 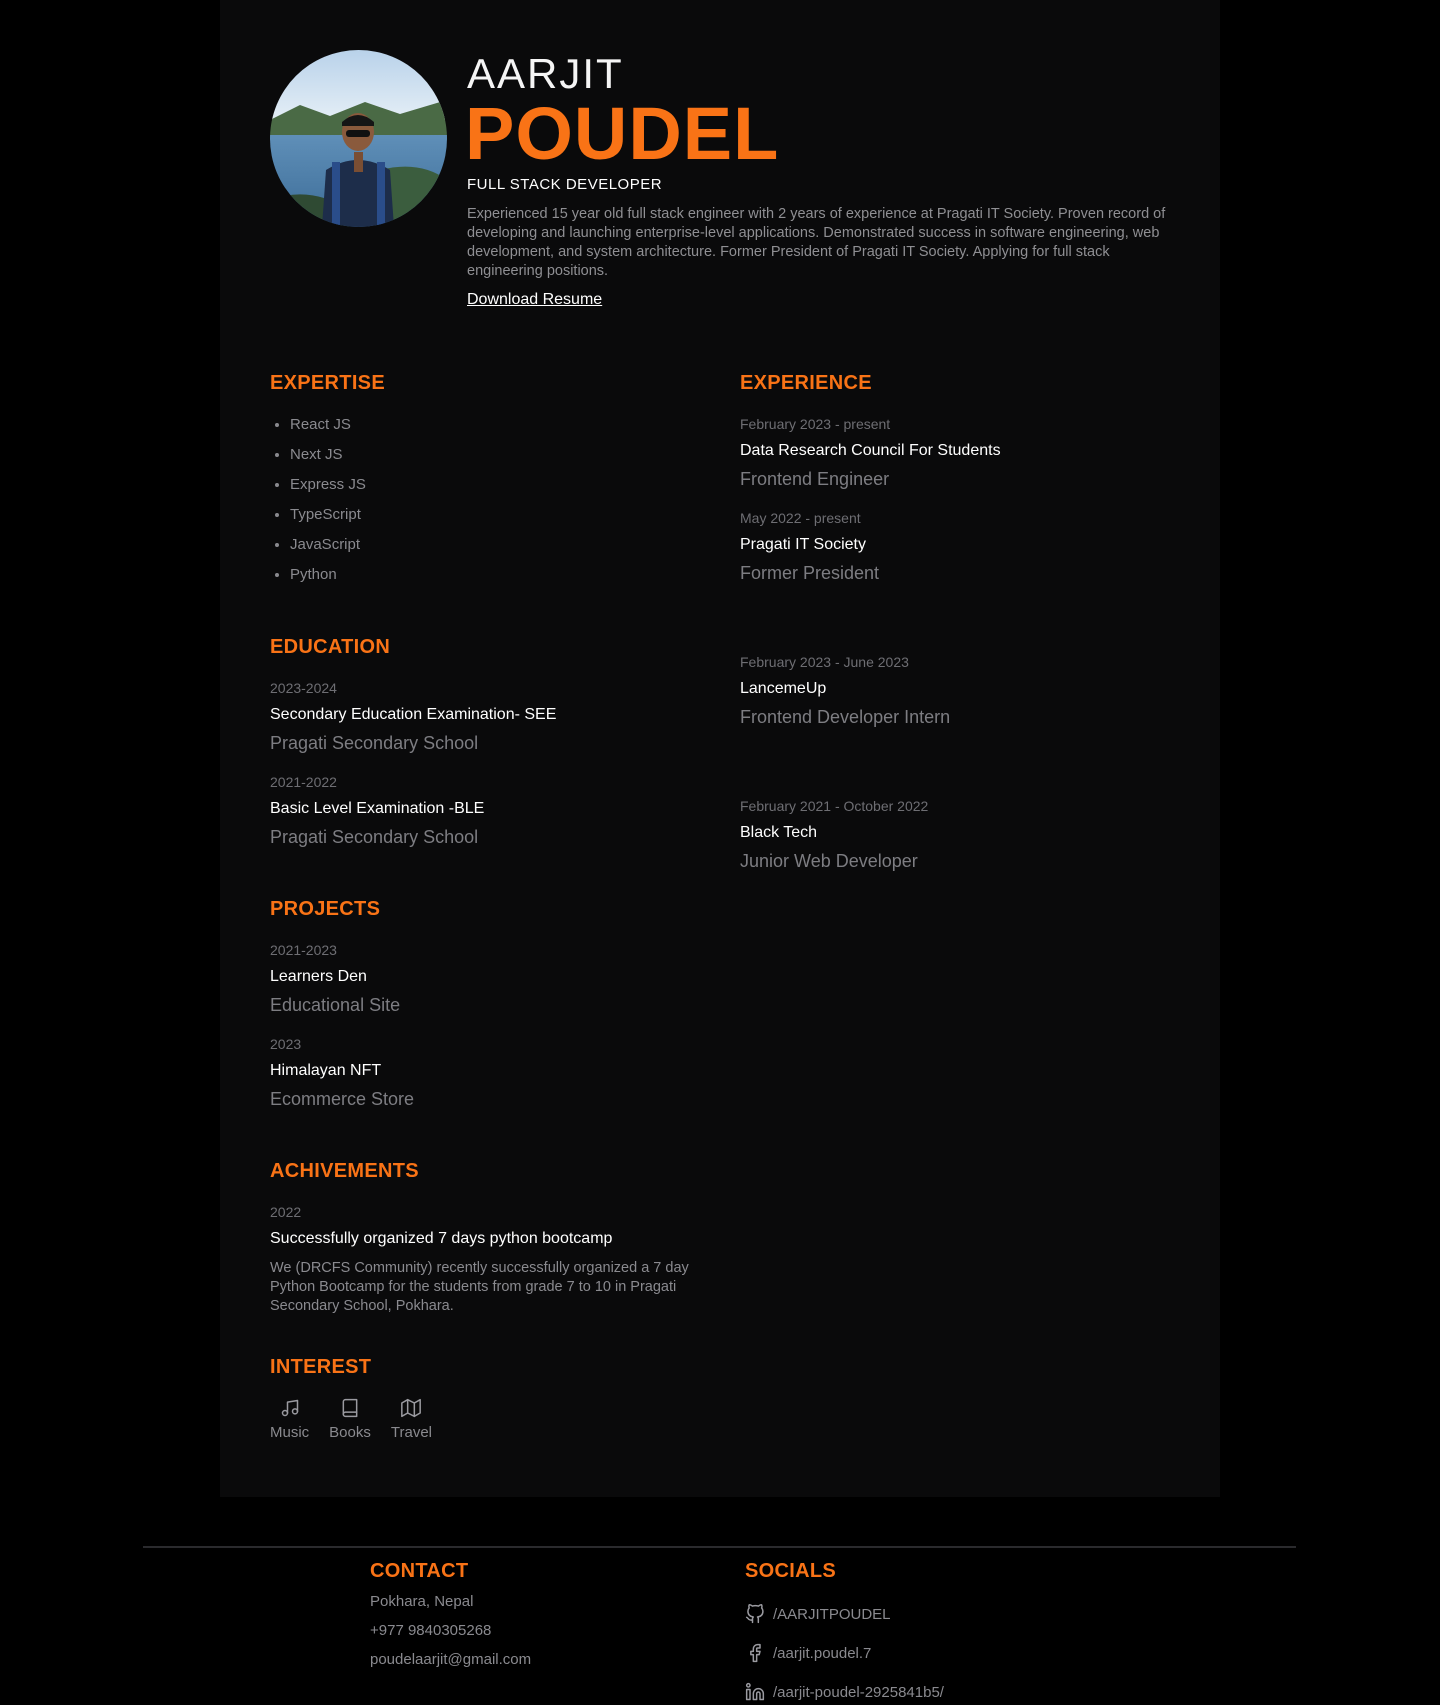 I want to click on list-item: TypeScript, so click(x=328, y=515).